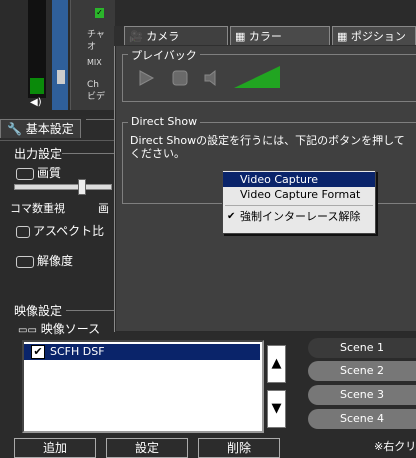 This screenshot has width=416, height=458. I want to click on video-settings-title: 映像設定, so click(38, 311).